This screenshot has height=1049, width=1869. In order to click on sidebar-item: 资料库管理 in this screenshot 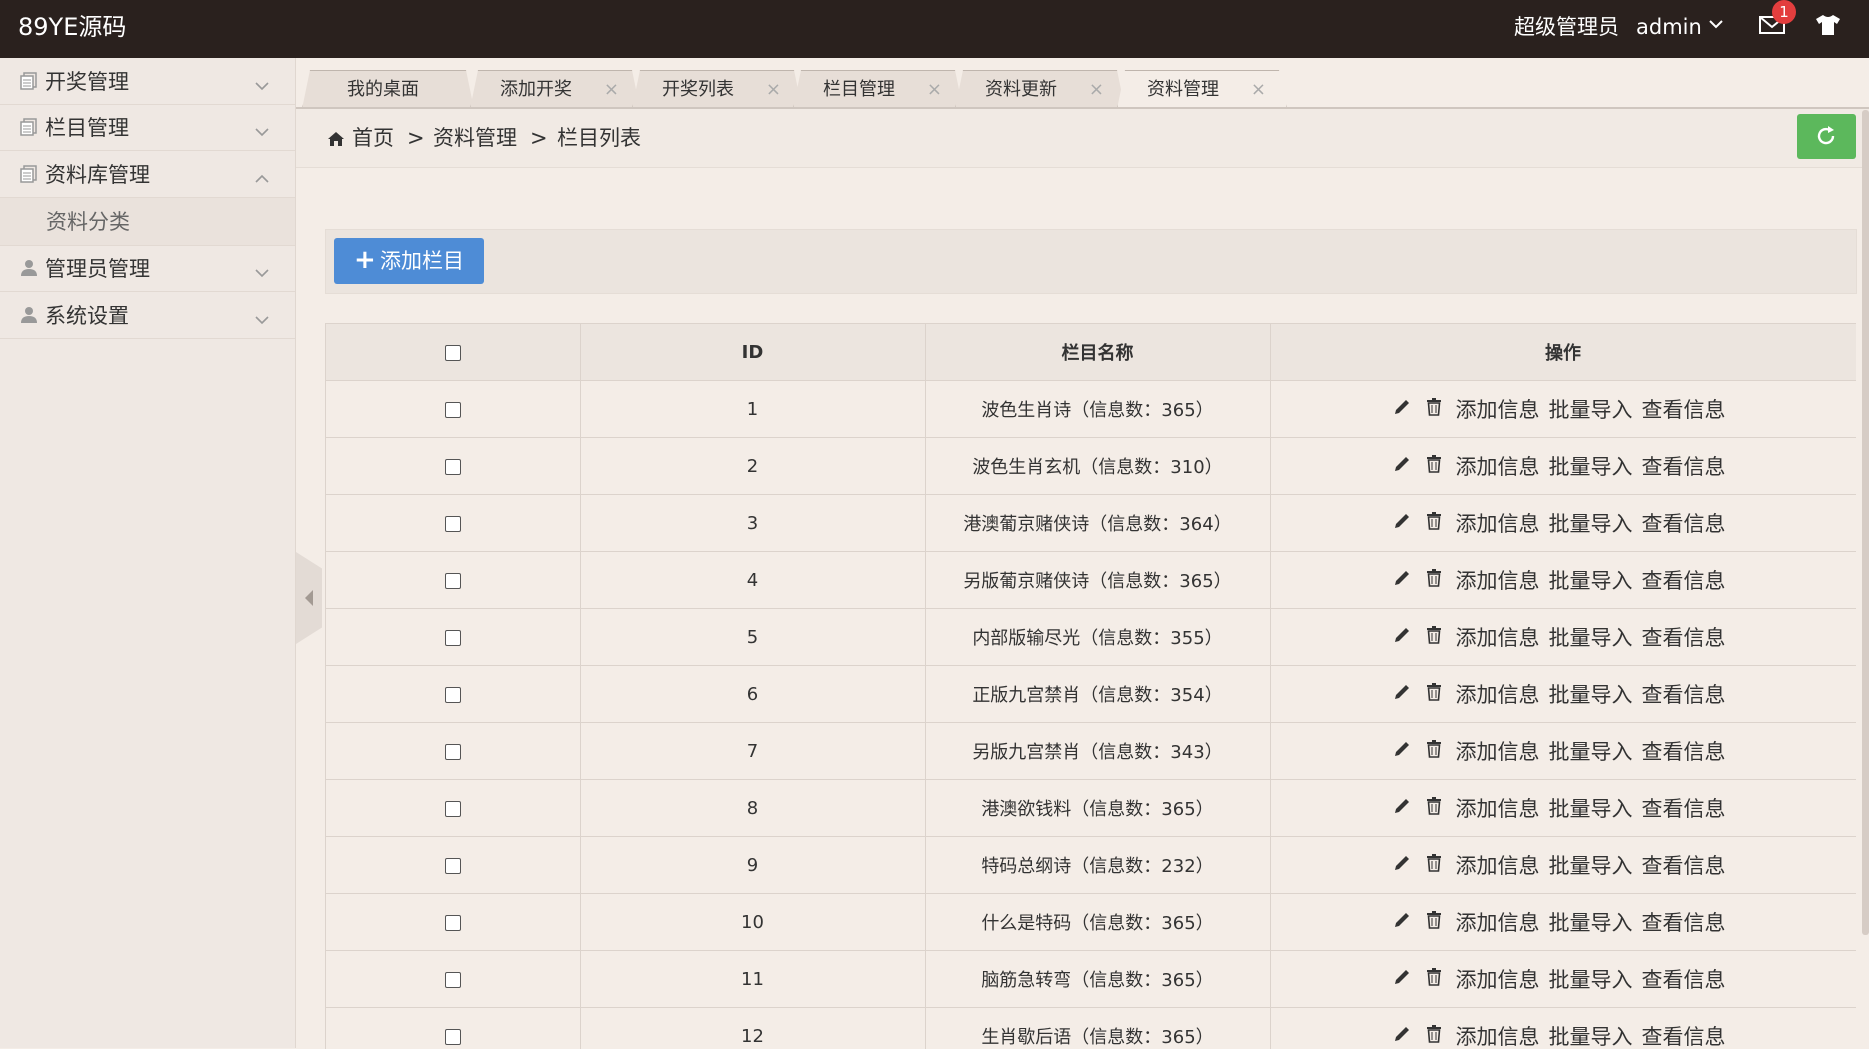, I will do `click(147, 174)`.